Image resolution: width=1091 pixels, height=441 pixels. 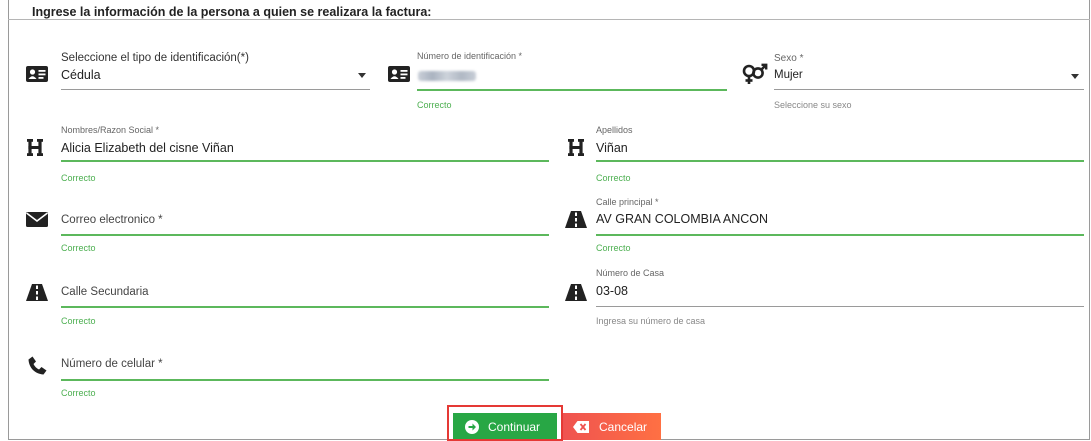 What do you see at coordinates (305, 235) in the screenshot?
I see `correo-underline` at bounding box center [305, 235].